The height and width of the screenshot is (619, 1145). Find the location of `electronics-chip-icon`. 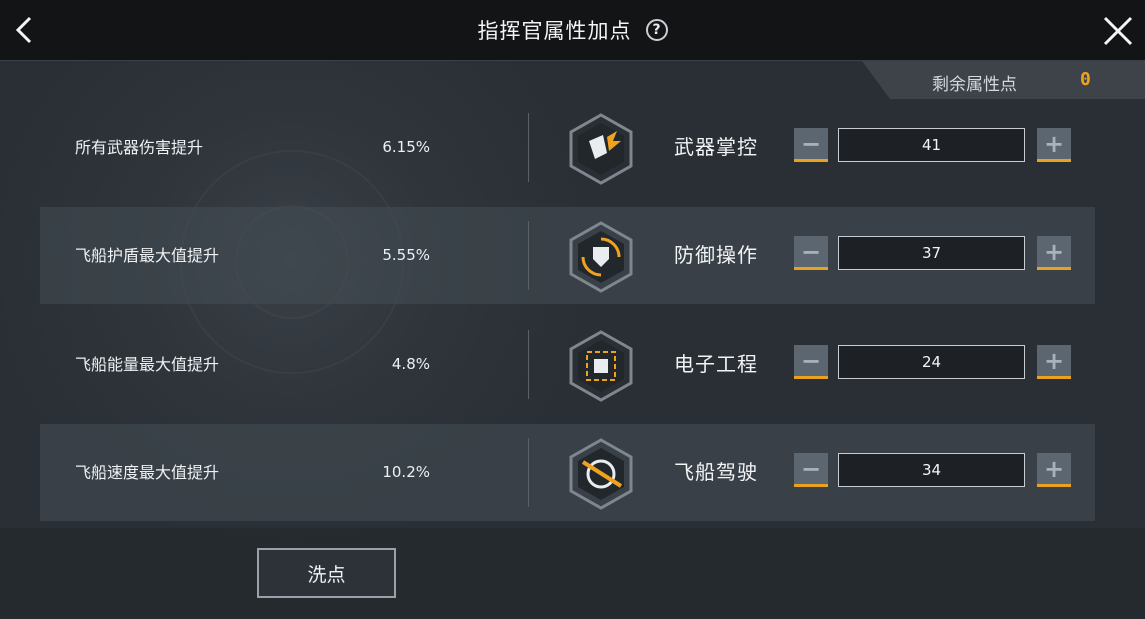

electronics-chip-icon is located at coordinates (601, 366).